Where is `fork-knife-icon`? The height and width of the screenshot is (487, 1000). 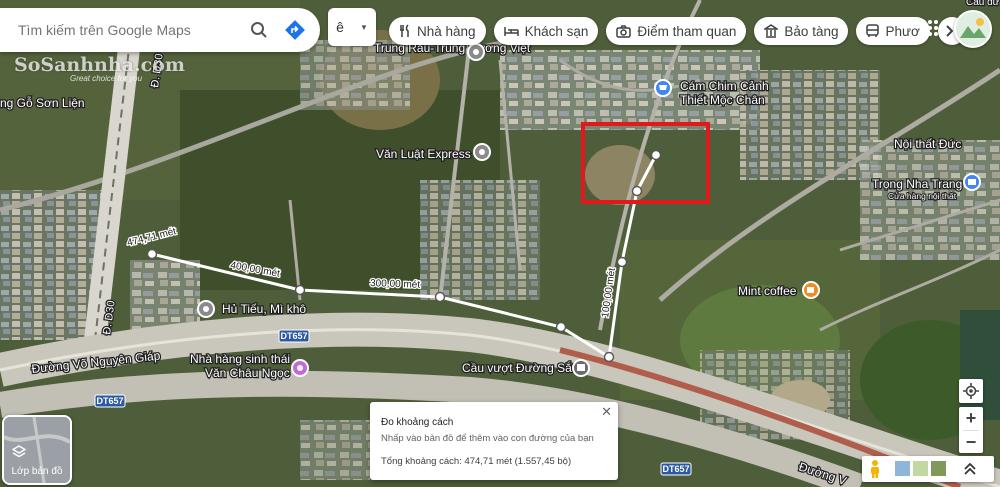
fork-knife-icon is located at coordinates (404, 30).